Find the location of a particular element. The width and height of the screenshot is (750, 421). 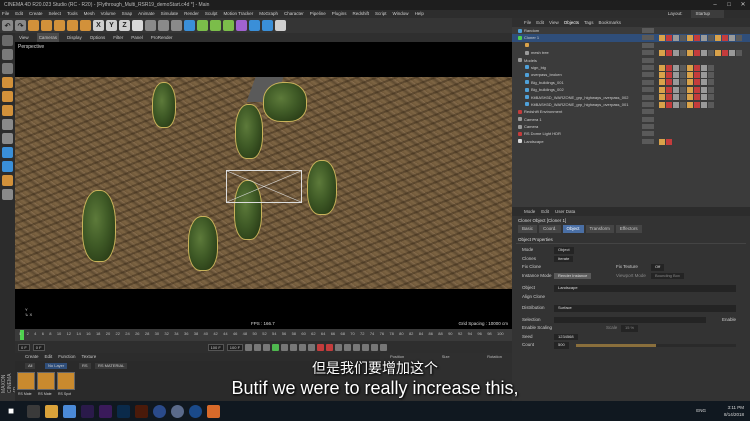

enable-scaling-label: Enable Scaling is located at coordinates (537, 327).